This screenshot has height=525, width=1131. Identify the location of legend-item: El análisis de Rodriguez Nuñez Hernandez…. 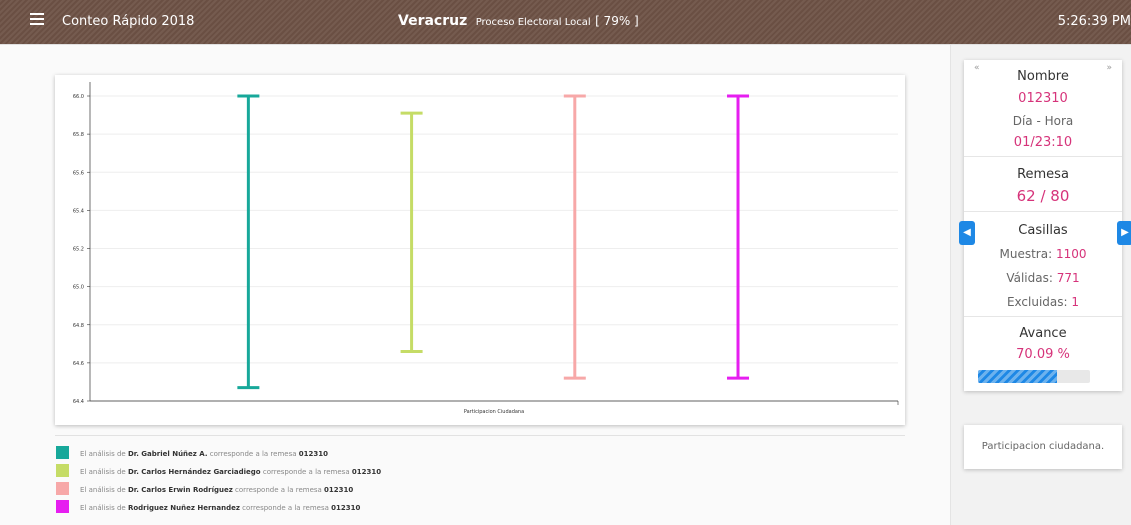
(496, 508).